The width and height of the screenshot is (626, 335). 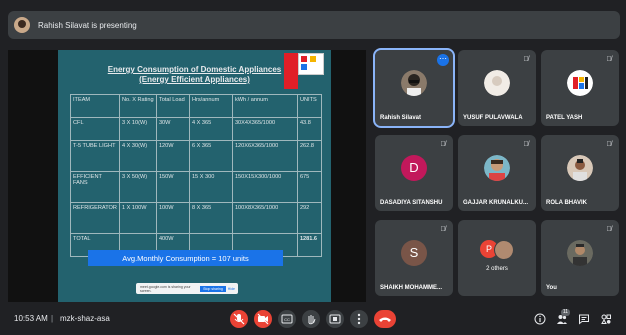 What do you see at coordinates (264, 129) in the screenshot?
I see `table-cell: 30X4X365/1000` at bounding box center [264, 129].